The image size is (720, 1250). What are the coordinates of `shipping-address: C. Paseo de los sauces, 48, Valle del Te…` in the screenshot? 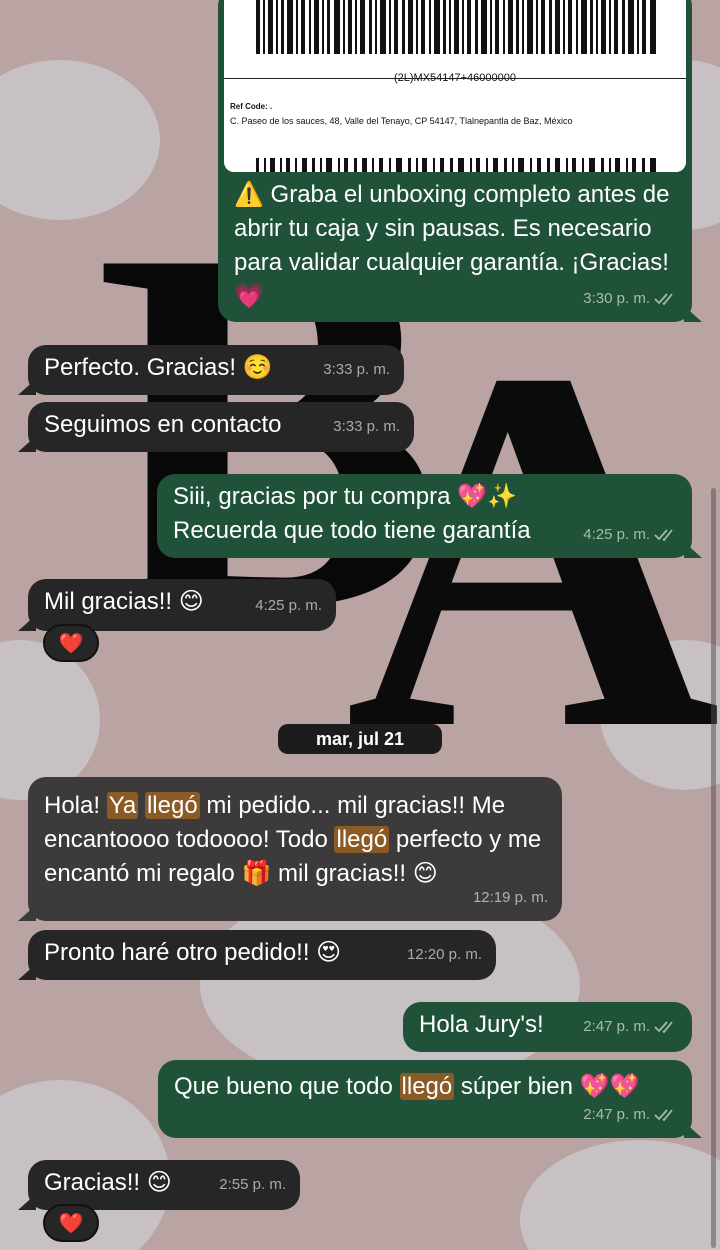 It's located at (401, 121).